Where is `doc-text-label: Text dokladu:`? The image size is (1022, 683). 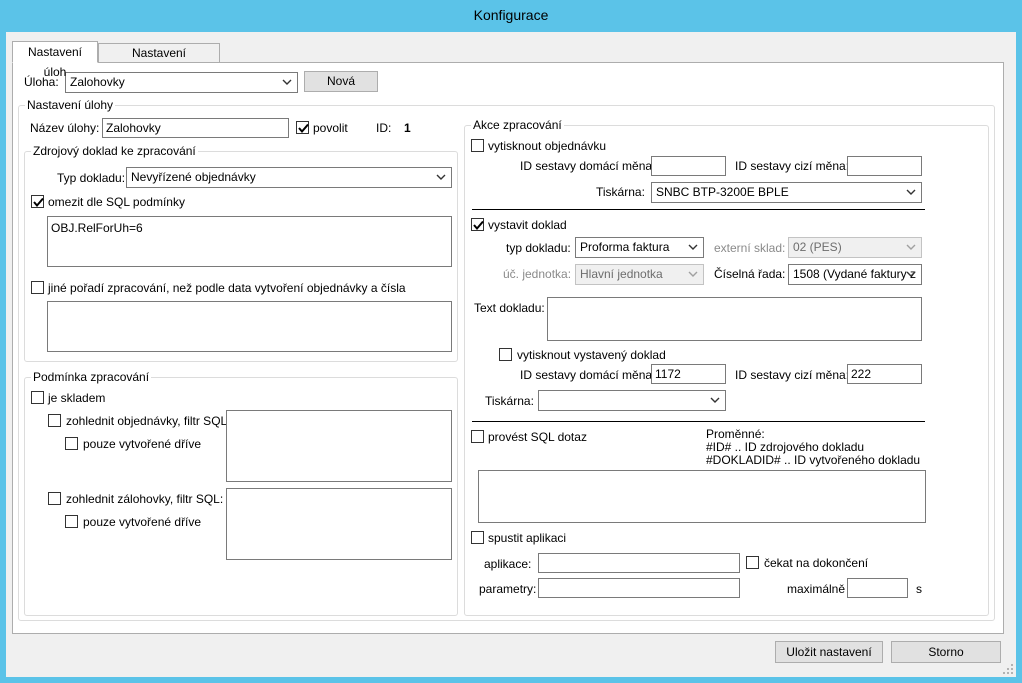
doc-text-label: Text dokladu: is located at coordinates (509, 308).